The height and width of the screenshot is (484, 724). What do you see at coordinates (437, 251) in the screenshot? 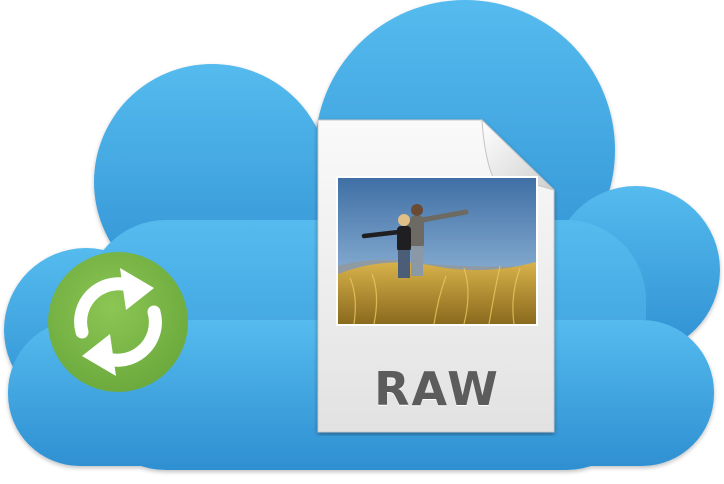
I see `photo-thumbnail` at bounding box center [437, 251].